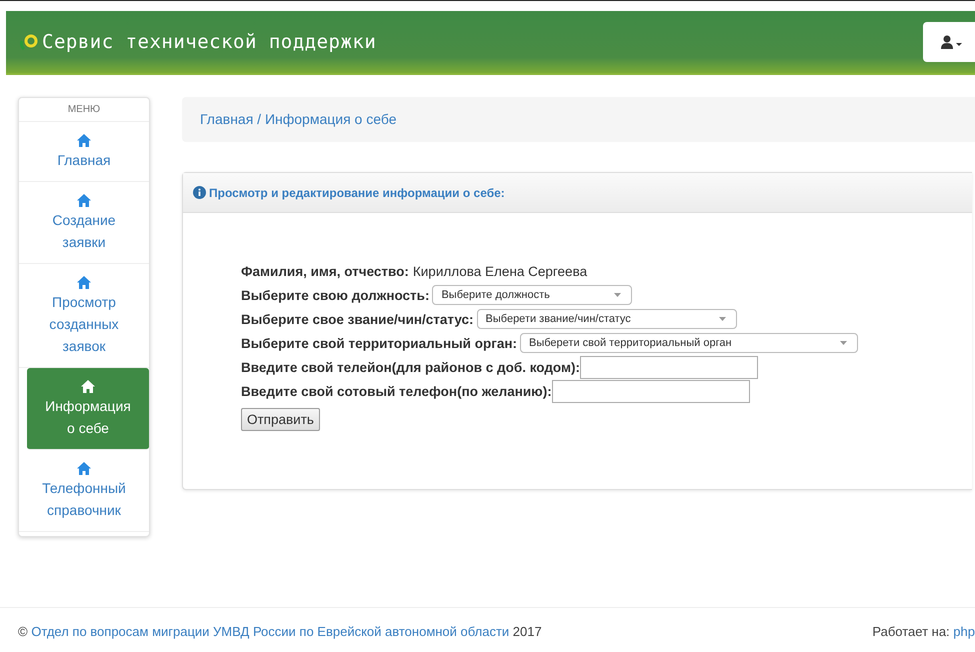 Image resolution: width=975 pixels, height=652 pixels. Describe the element at coordinates (357, 193) in the screenshot. I see `panel-title: Просмотр и редактирование информации о себе:` at that location.